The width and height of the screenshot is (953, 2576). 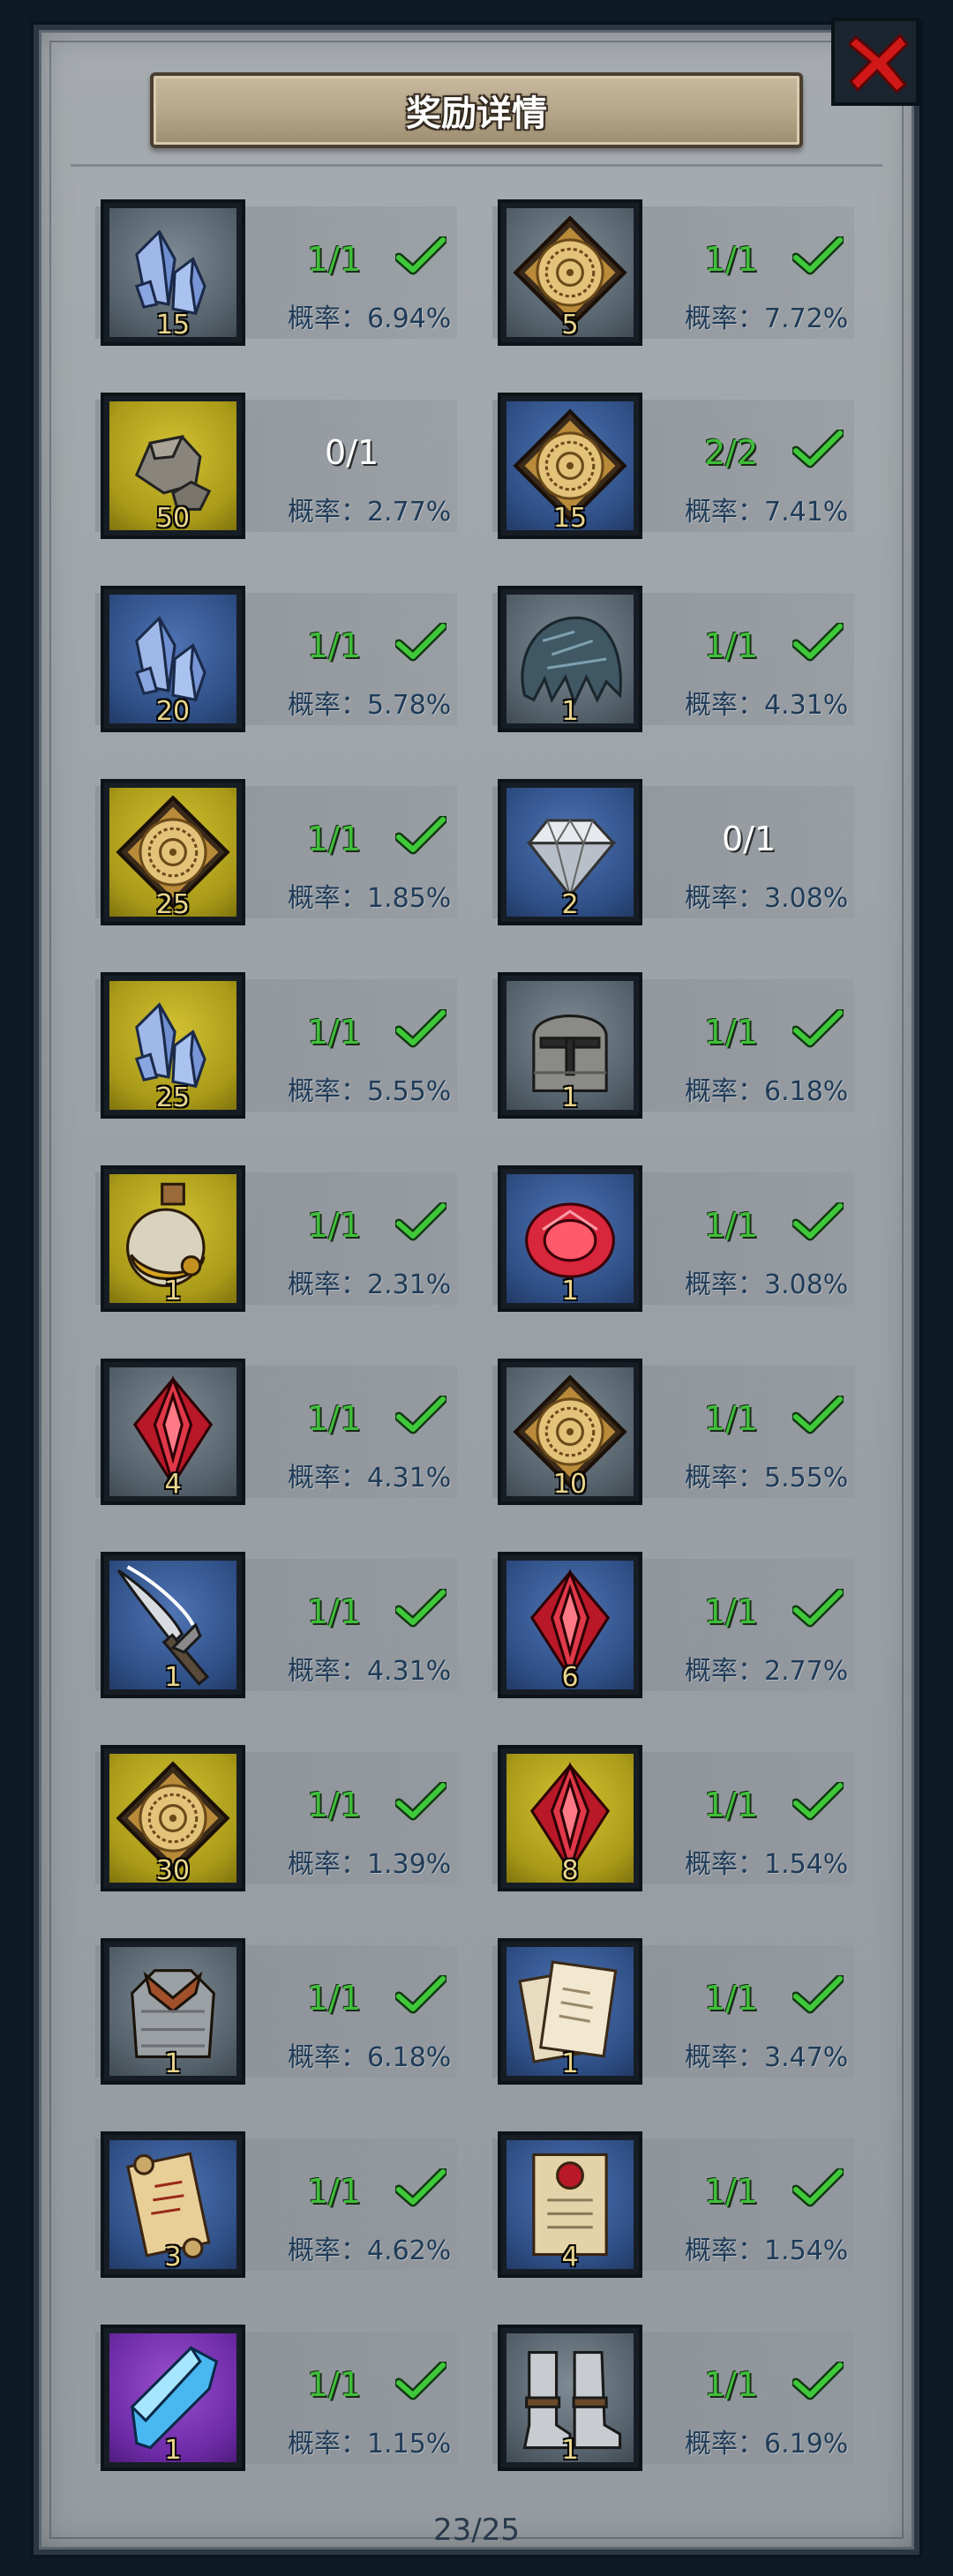 What do you see at coordinates (173, 466) in the screenshot?
I see `reward-icon-slot: 50` at bounding box center [173, 466].